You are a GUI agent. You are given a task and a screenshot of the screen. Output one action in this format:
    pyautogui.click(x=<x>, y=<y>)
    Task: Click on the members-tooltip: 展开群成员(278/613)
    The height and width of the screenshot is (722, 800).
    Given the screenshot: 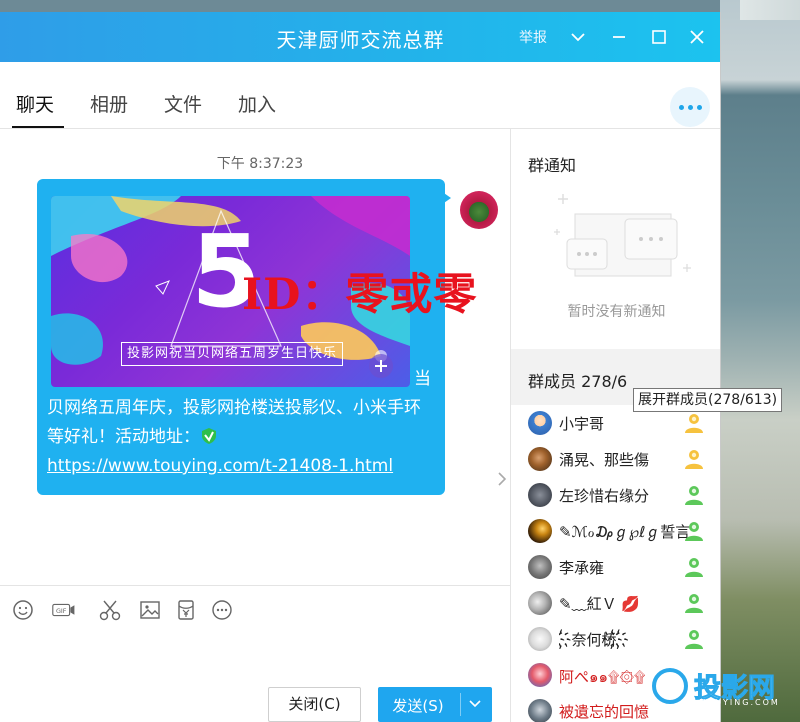 What is the action you would take?
    pyautogui.click(x=708, y=400)
    